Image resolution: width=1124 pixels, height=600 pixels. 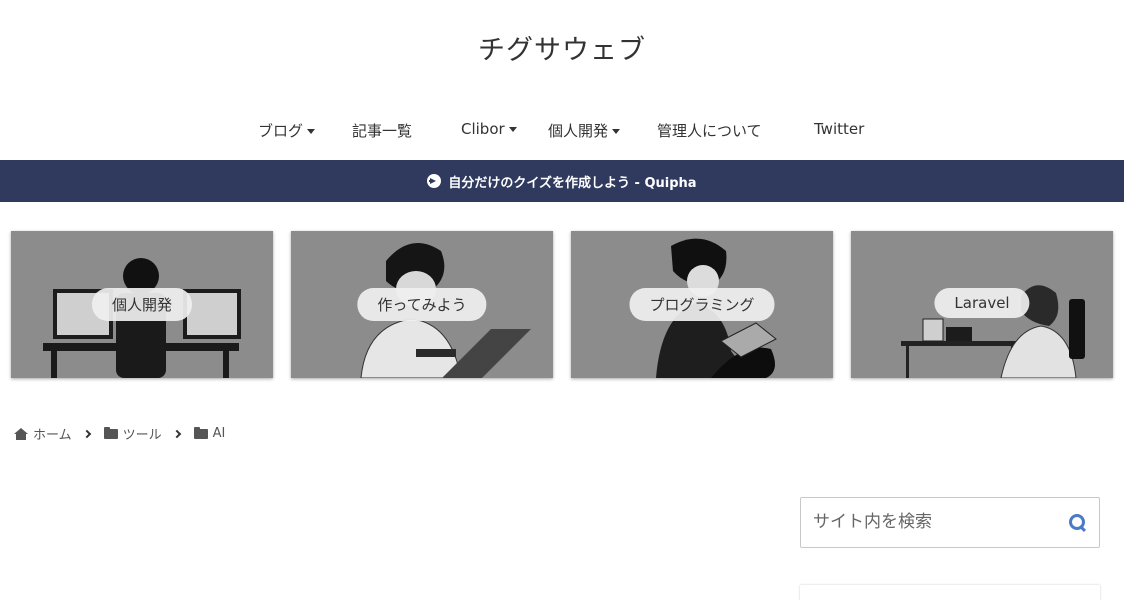 I want to click on sidebar-widget, so click(x=950, y=592).